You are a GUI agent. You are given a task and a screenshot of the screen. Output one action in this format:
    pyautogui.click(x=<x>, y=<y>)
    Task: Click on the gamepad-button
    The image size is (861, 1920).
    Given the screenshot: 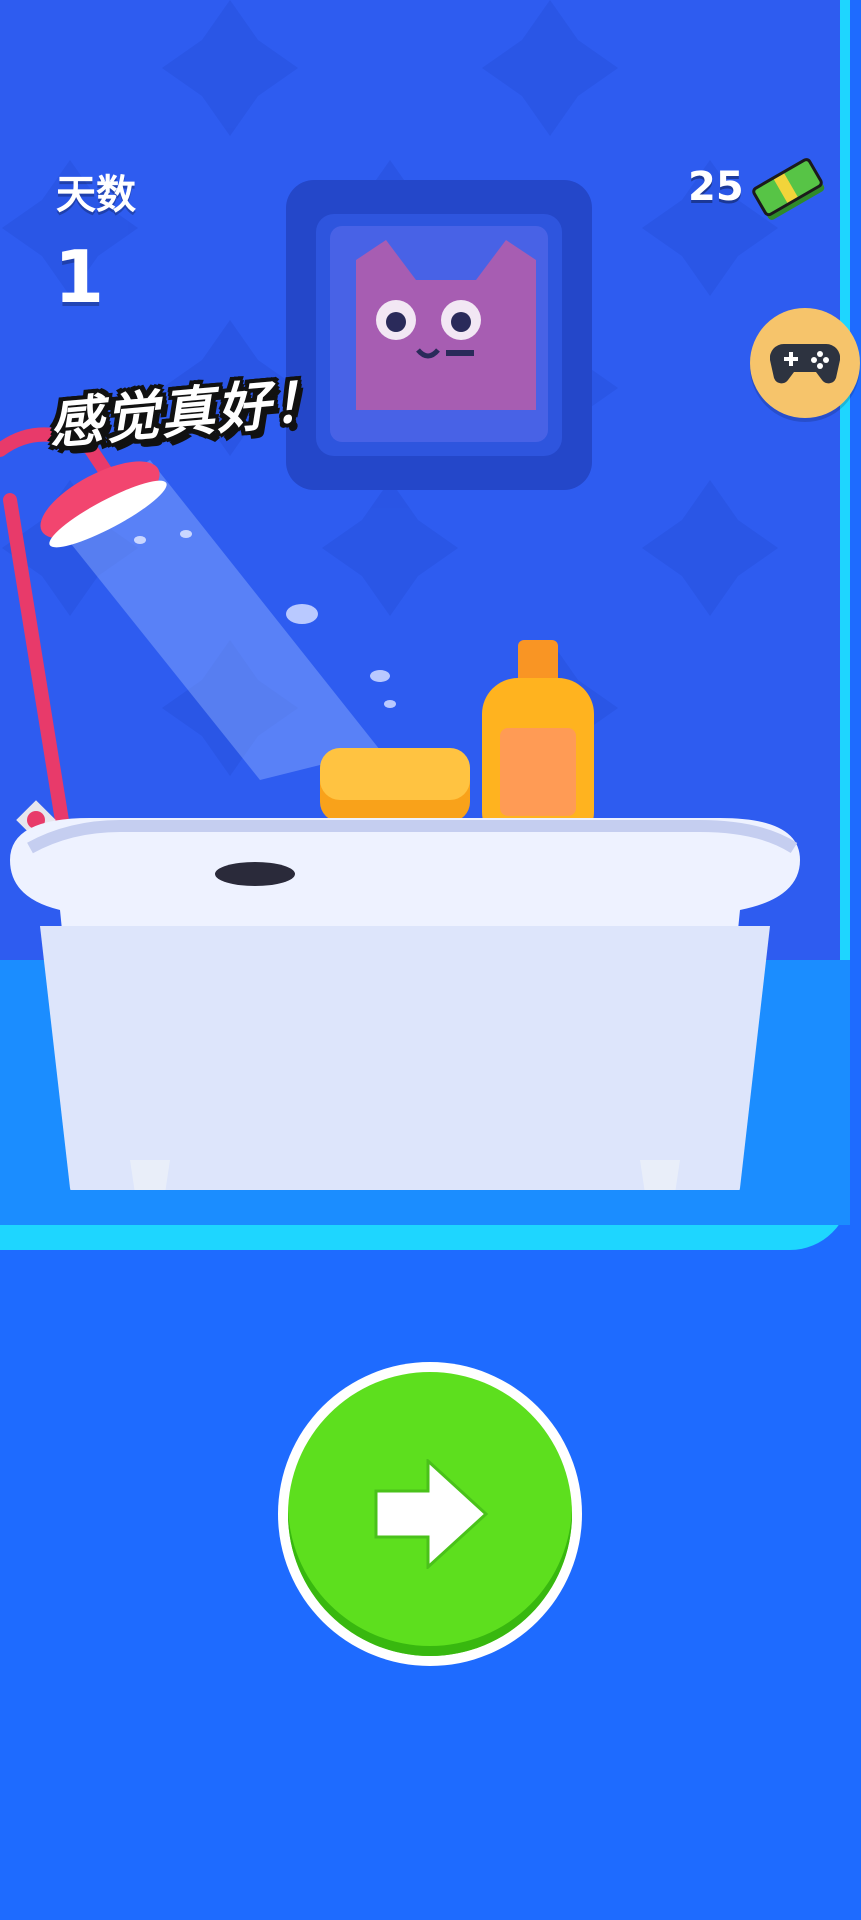 What is the action you would take?
    pyautogui.click(x=805, y=363)
    